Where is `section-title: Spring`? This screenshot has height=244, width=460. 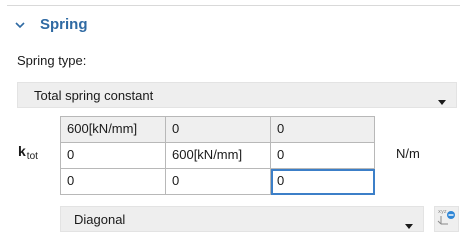
section-title: Spring is located at coordinates (64, 24).